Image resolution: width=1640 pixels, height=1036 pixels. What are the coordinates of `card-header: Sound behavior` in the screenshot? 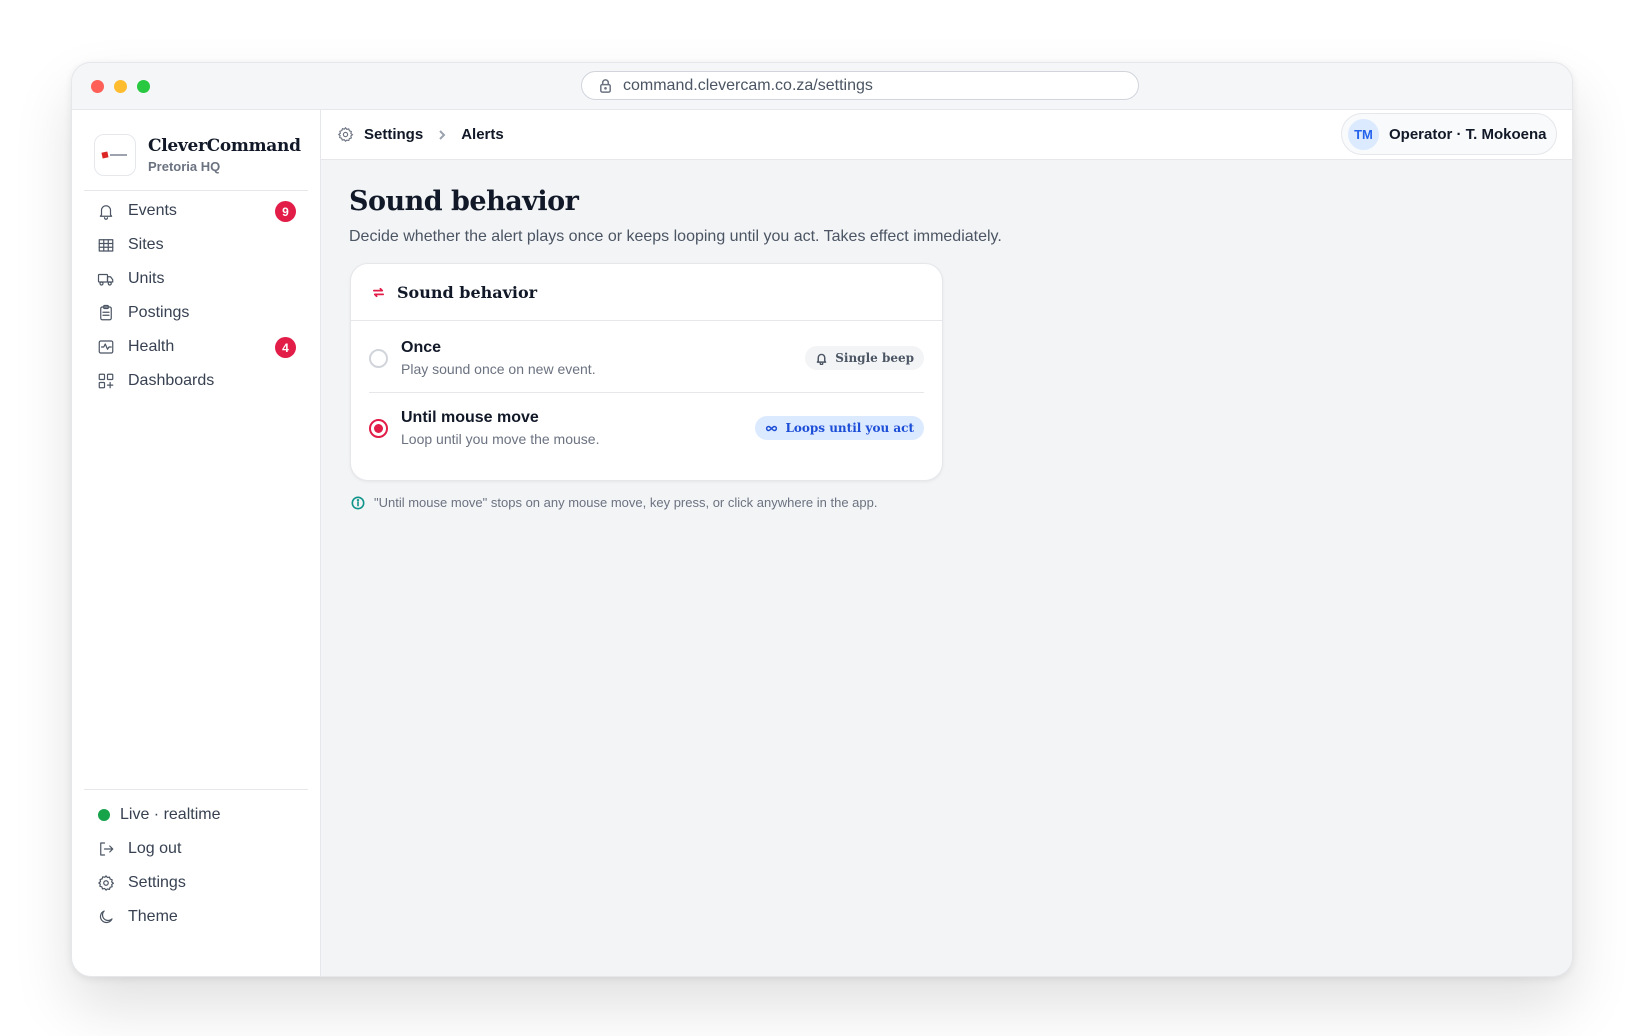 It's located at (646, 292).